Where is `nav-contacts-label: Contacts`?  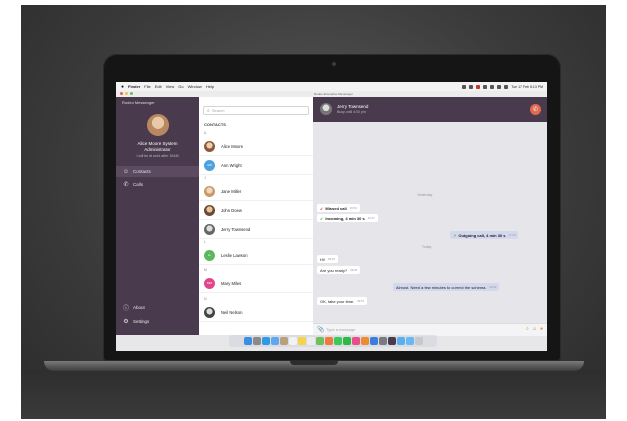 nav-contacts-label: Contacts is located at coordinates (142, 171).